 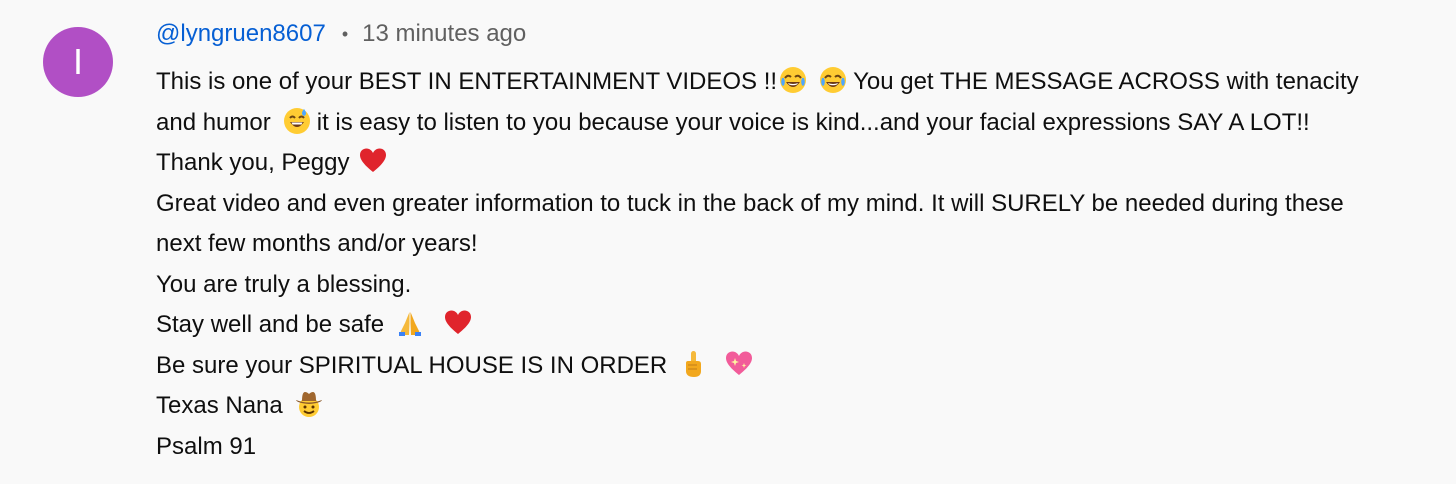 I want to click on comment-header: @lyngruen8607 • 13 minutes ago, so click(x=341, y=34).